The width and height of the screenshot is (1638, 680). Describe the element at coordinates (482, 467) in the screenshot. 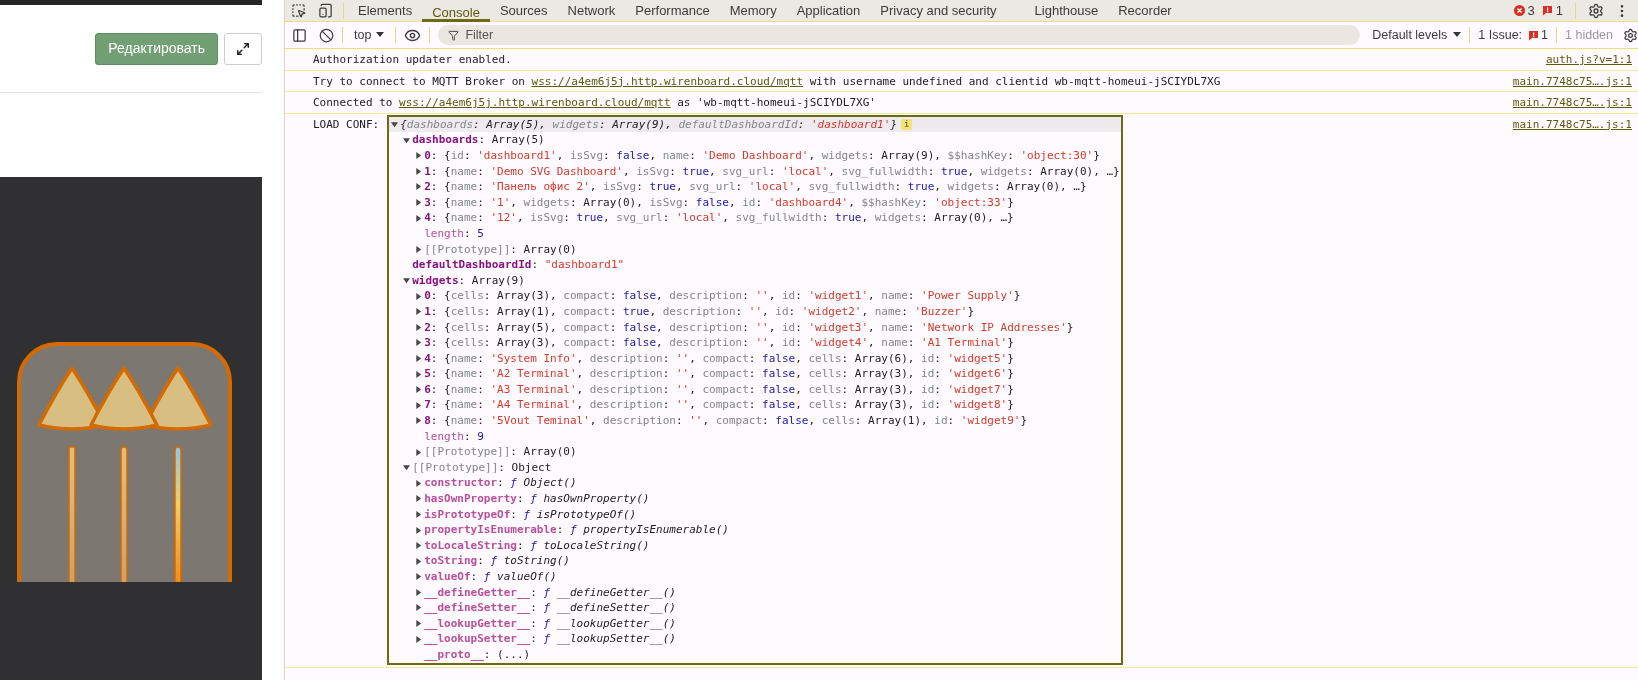

I see `object-line: [[Prototype]]: Object` at that location.